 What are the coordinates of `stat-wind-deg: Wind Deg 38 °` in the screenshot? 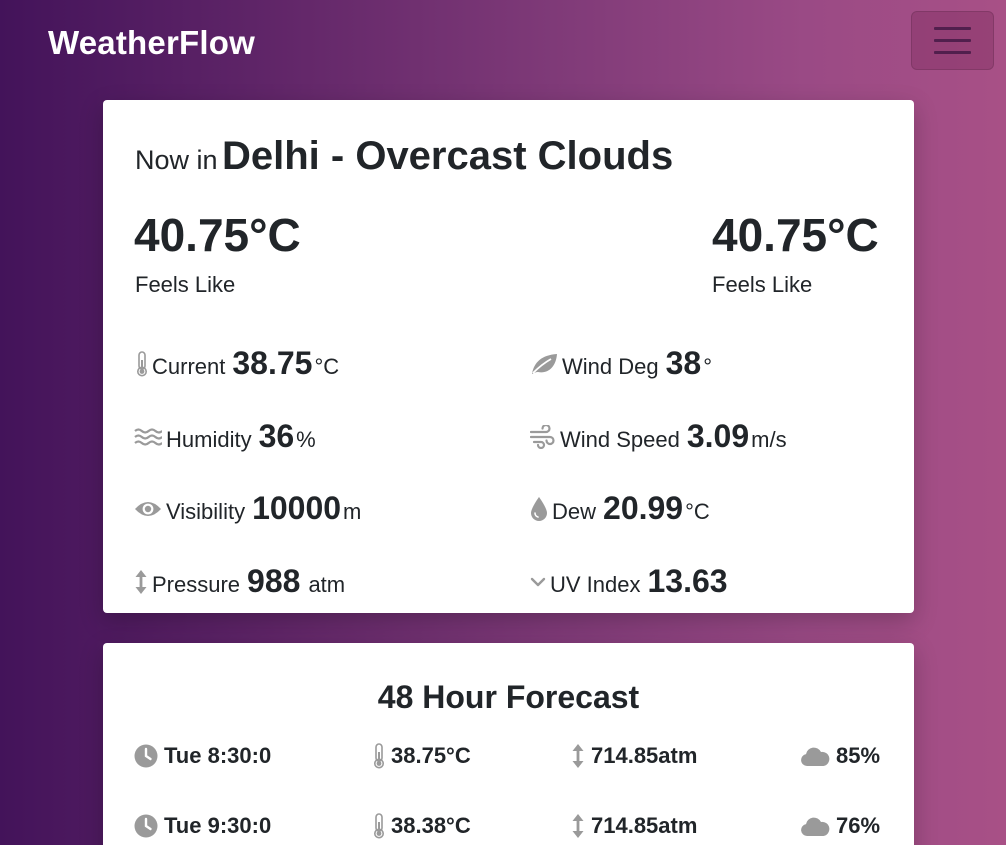 It's located at (621, 363).